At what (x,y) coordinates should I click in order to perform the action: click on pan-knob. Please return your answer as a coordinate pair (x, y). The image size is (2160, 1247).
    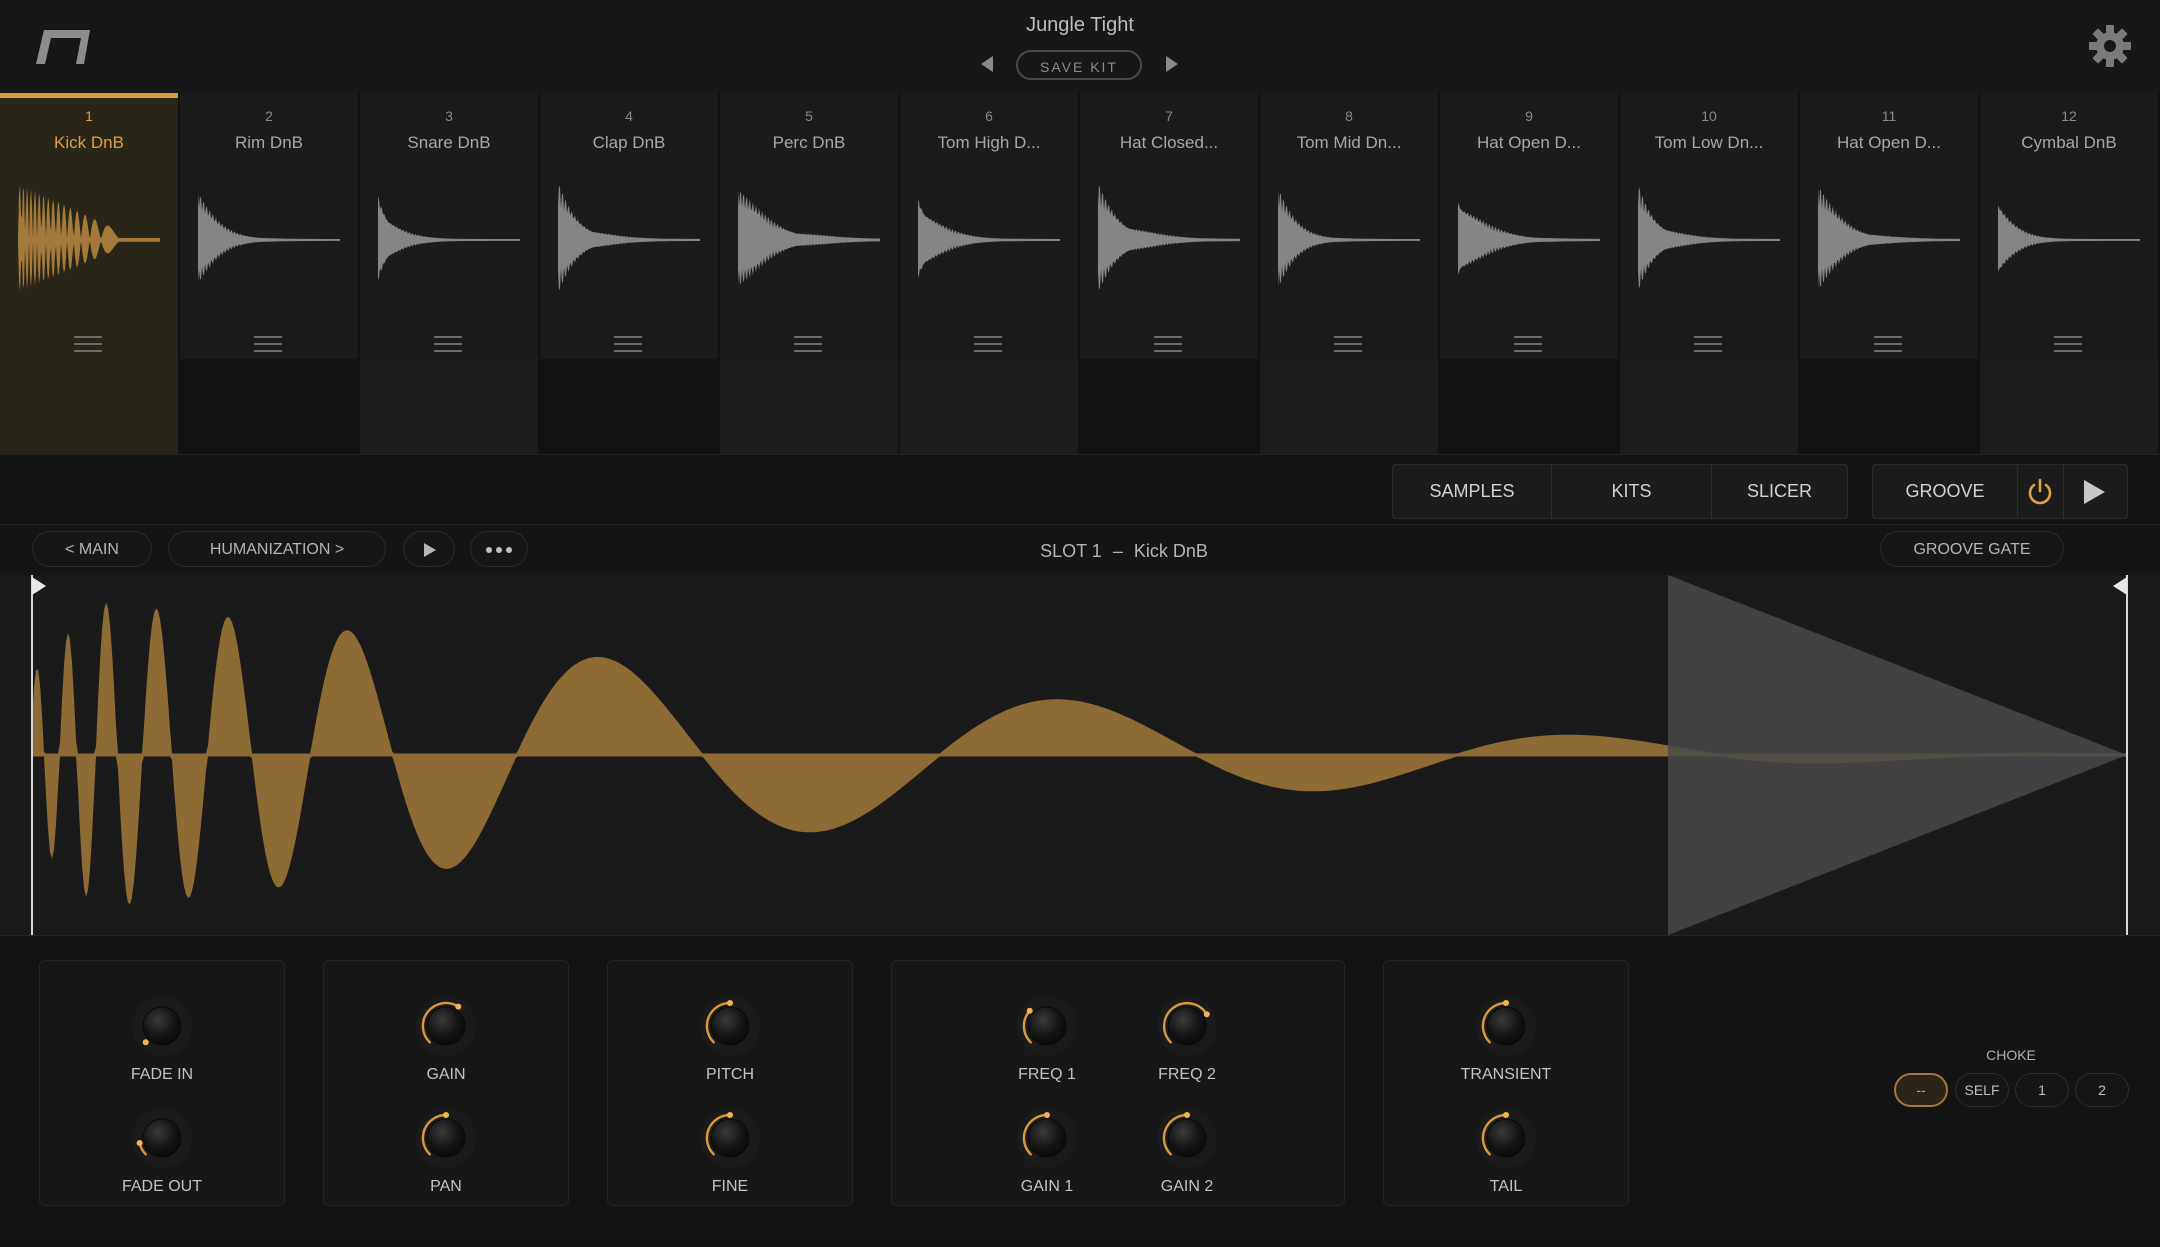
    Looking at the image, I should click on (446, 1138).